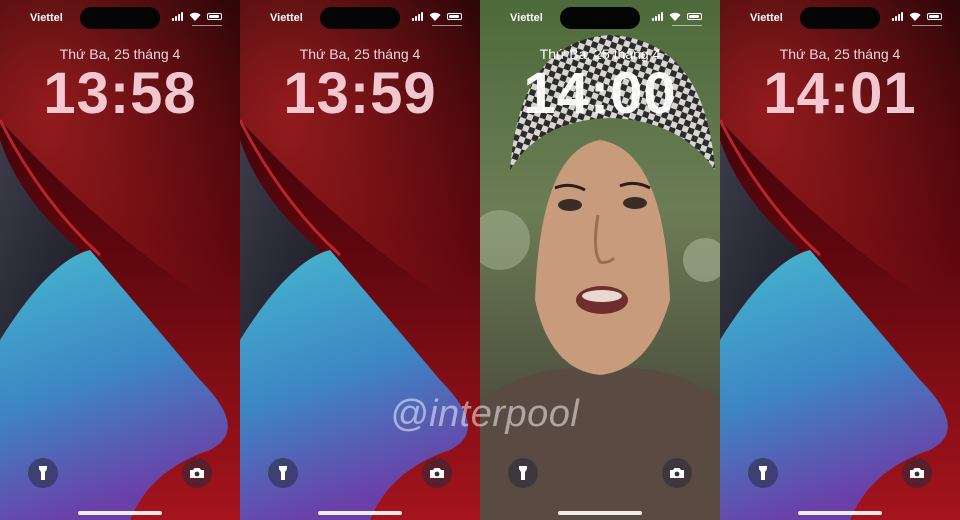 This screenshot has height=520, width=960. Describe the element at coordinates (600, 93) in the screenshot. I see `lockscreen-time: 14:00` at that location.